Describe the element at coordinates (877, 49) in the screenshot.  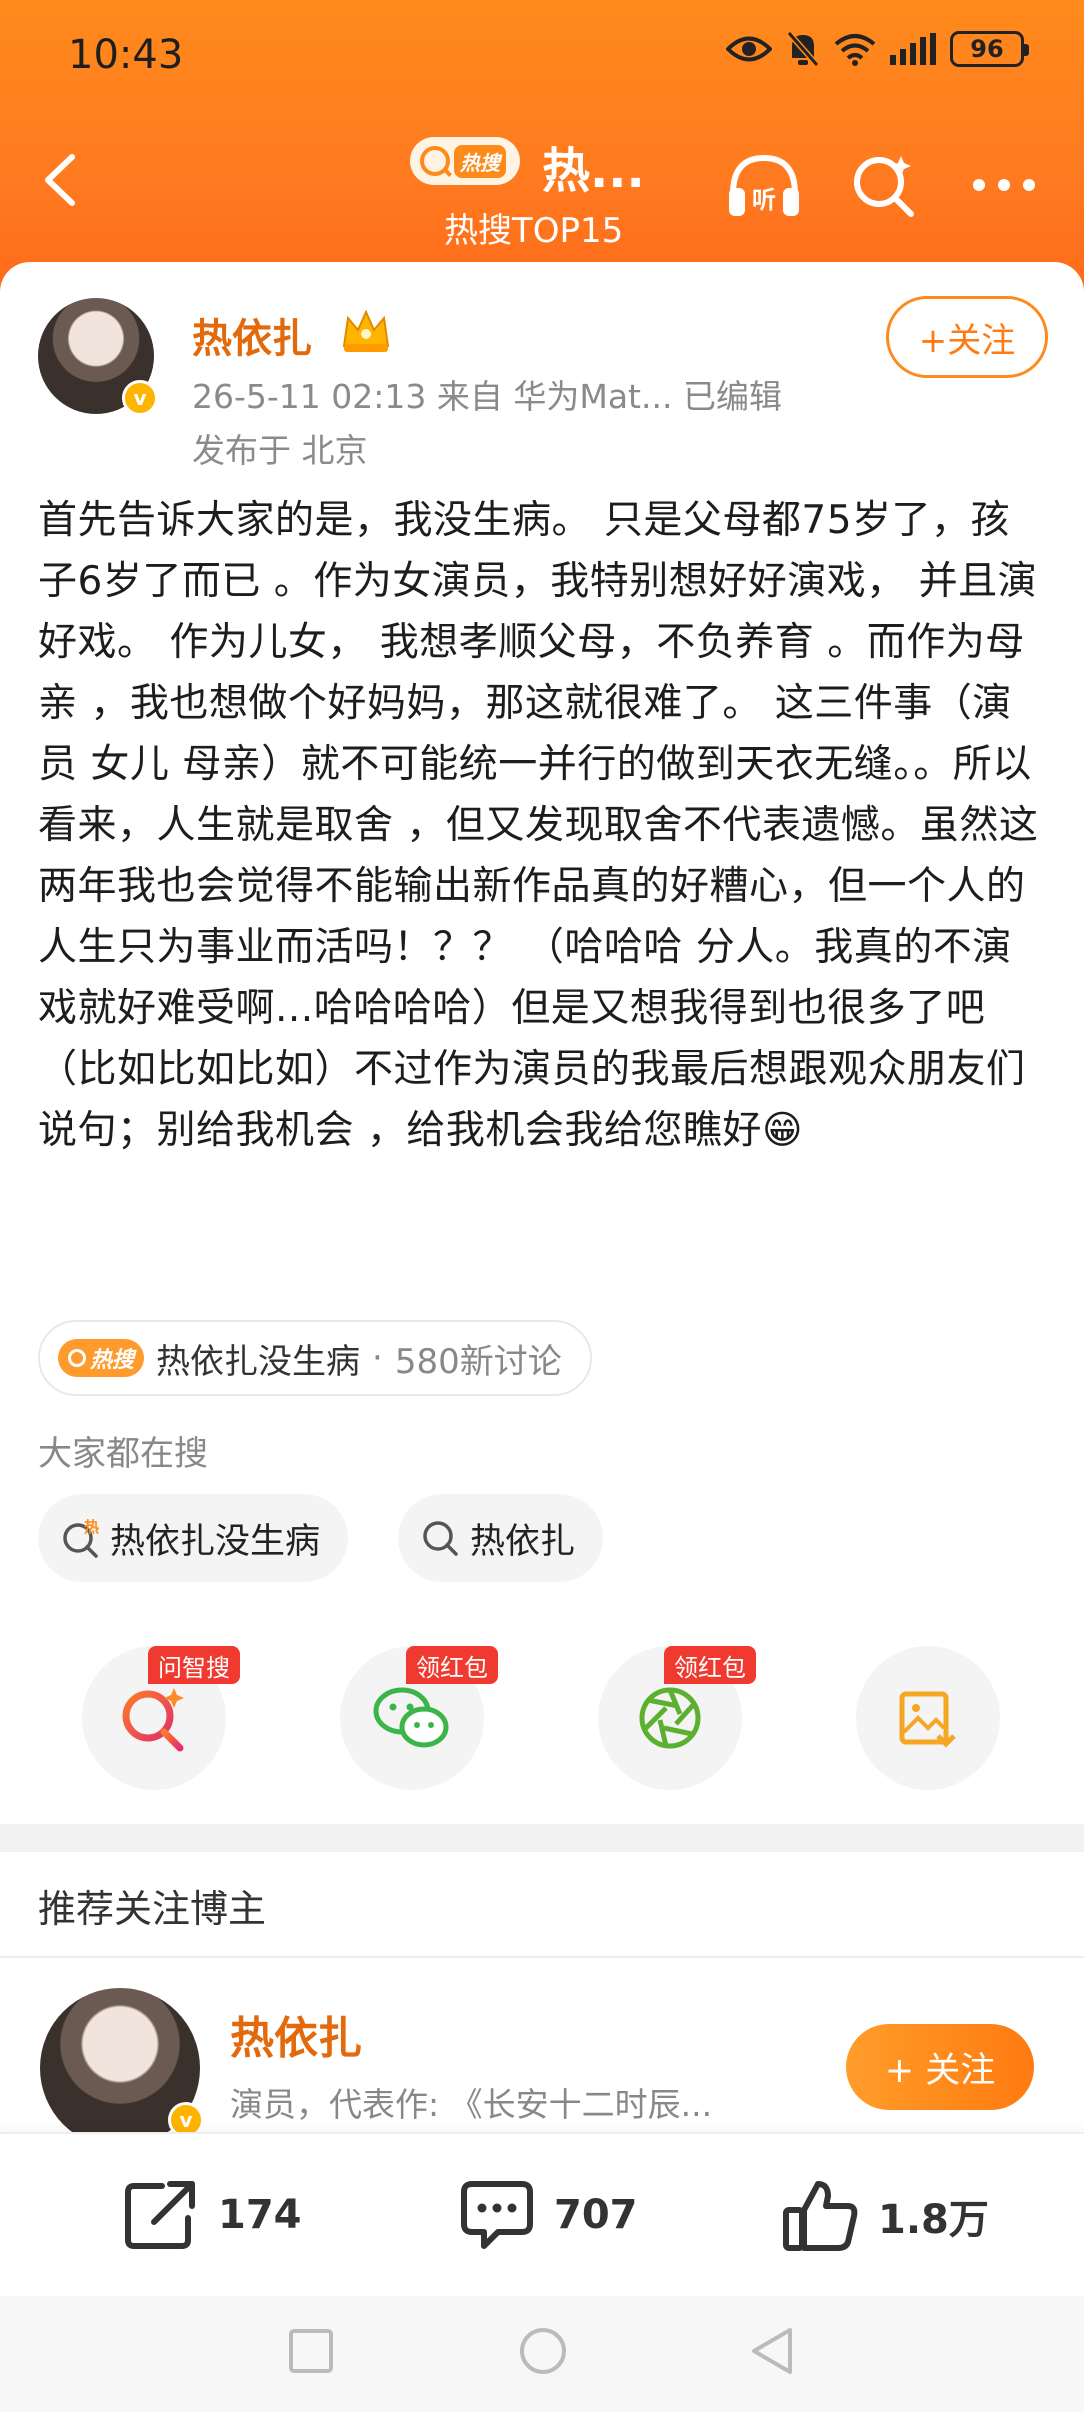
I see `status-icons: 96` at that location.